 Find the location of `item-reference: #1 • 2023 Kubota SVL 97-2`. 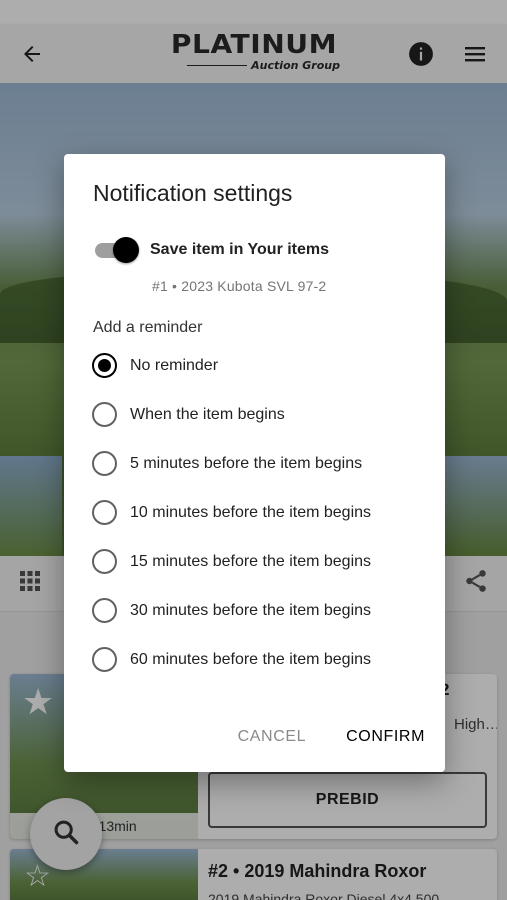

item-reference: #1 • 2023 Kubota SVL 97-2 is located at coordinates (239, 286).